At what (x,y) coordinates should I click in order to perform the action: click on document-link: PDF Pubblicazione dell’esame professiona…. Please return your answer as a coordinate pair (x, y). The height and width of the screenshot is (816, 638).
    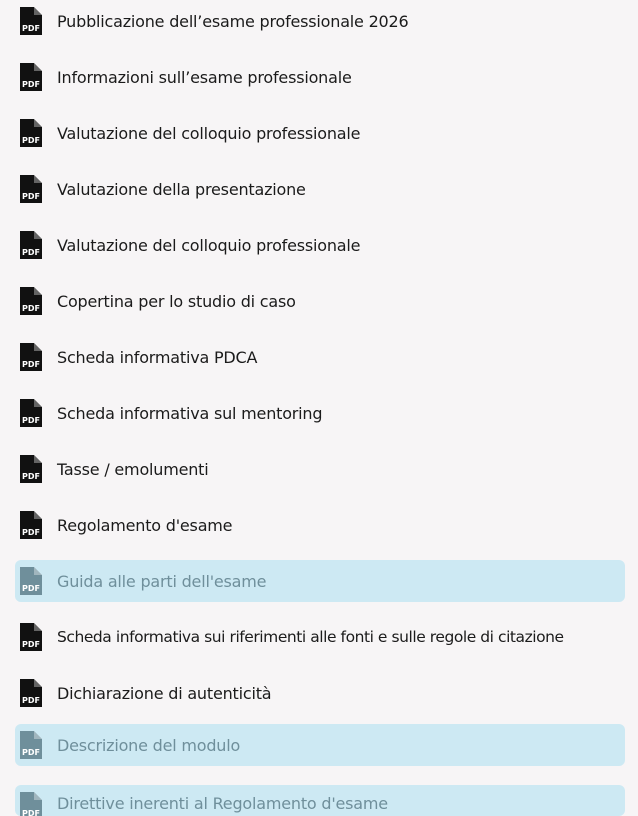
    Looking at the image, I should click on (320, 21).